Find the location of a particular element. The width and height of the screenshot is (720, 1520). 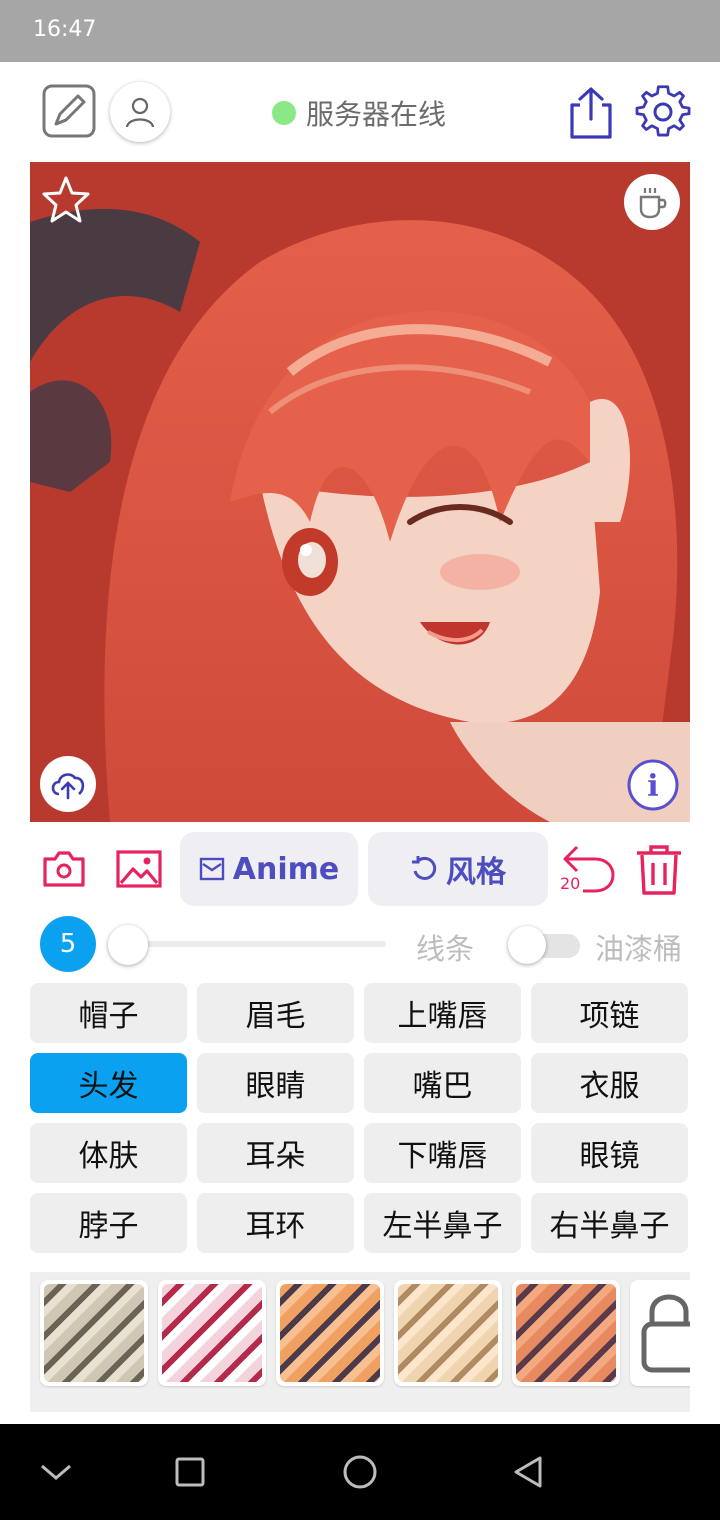

nav-home-button is located at coordinates (360, 1472).